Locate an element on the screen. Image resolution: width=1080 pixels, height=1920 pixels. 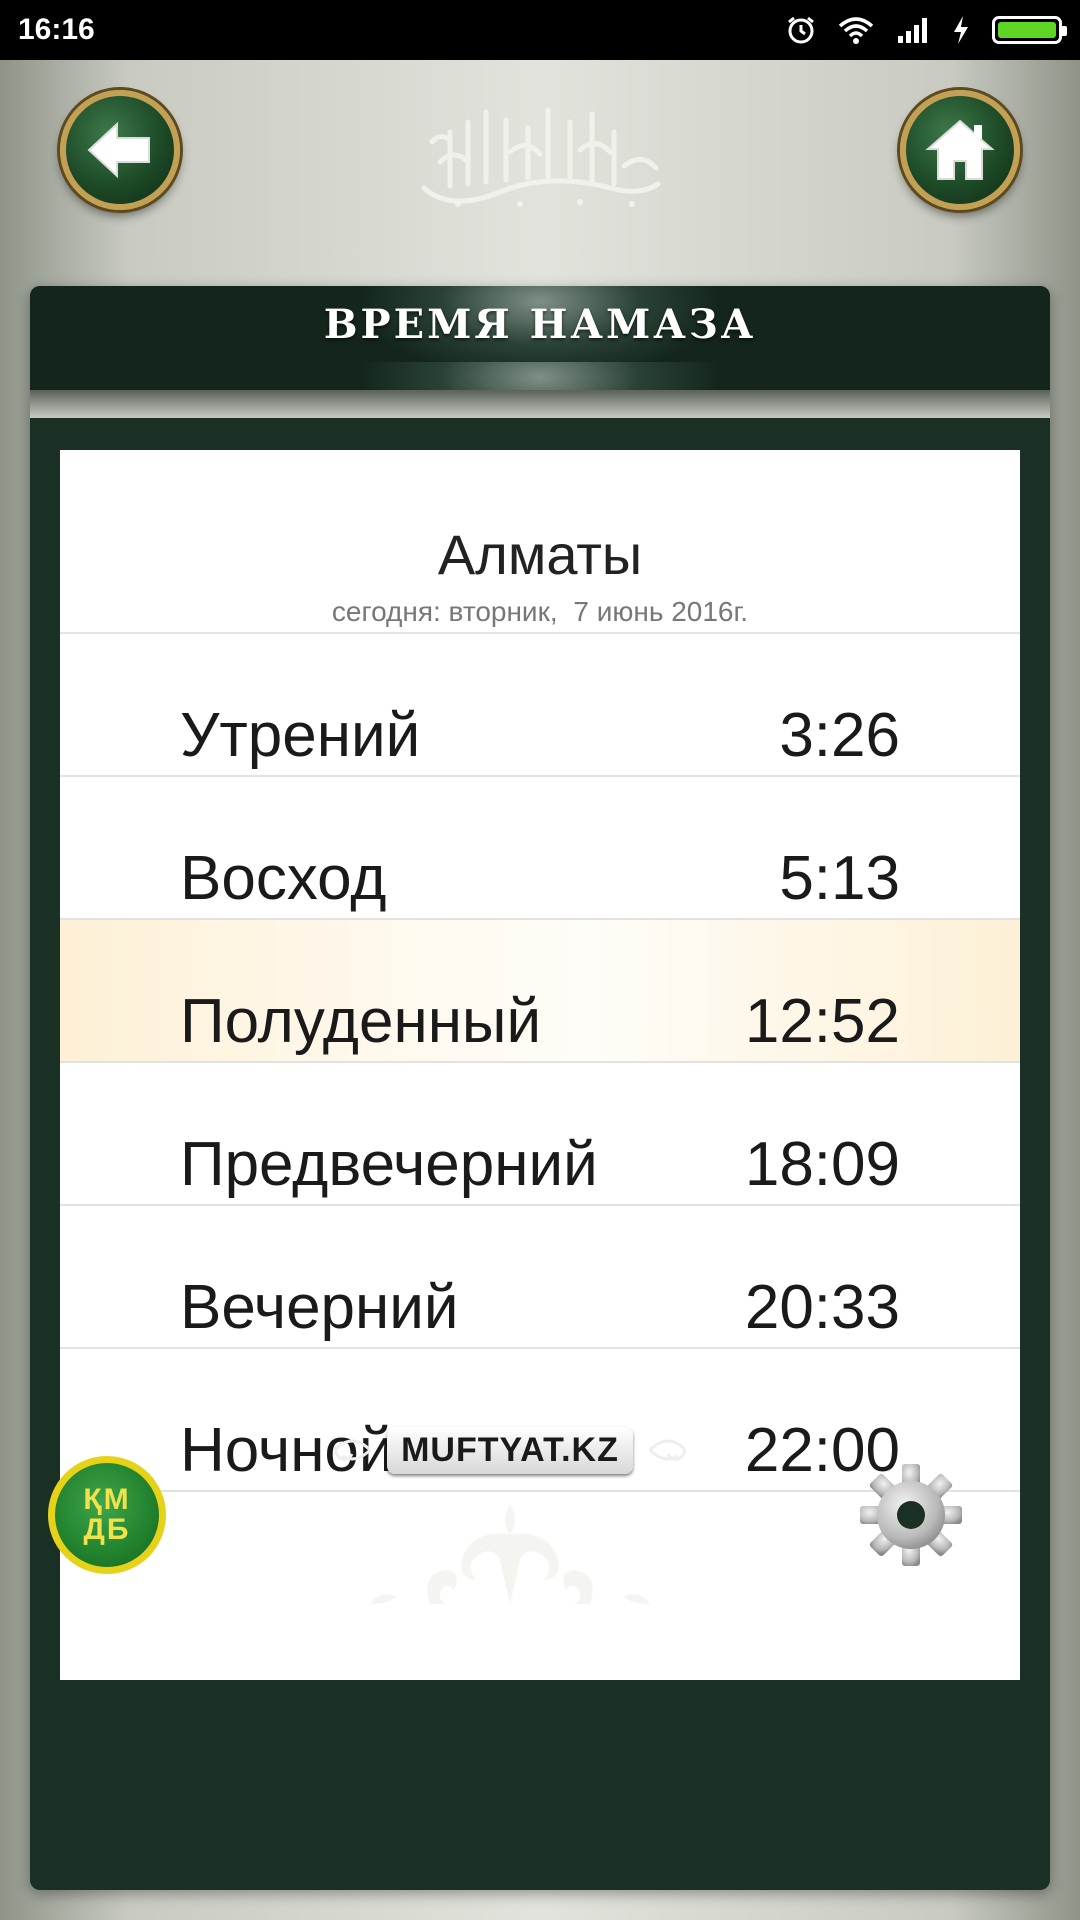
prayer-row-asr: Предвечерний 18:09 is located at coordinates (540, 1134).